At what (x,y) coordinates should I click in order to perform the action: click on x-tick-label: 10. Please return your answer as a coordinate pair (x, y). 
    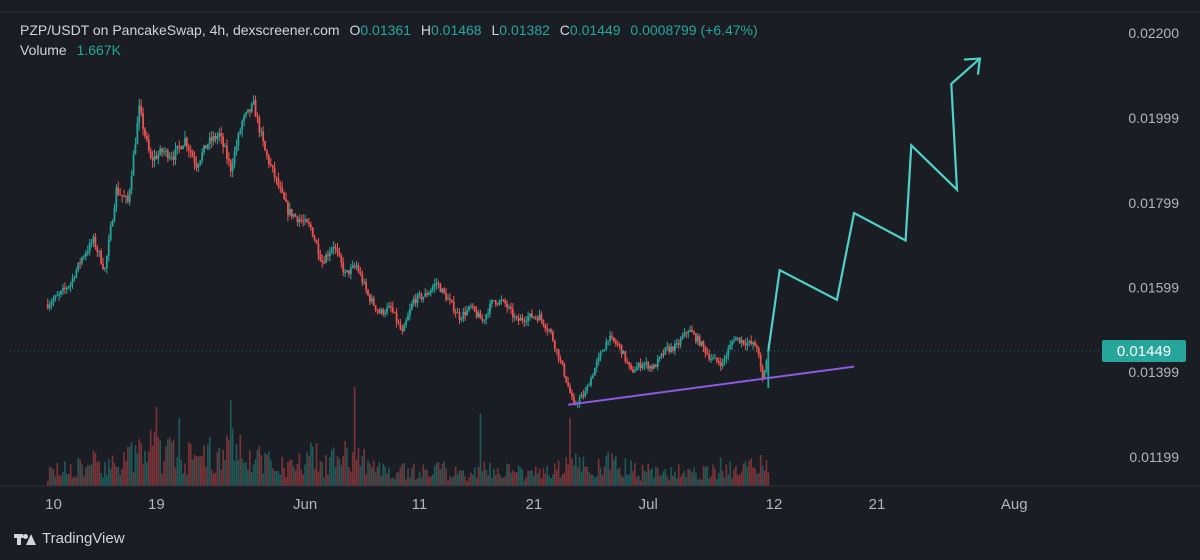
    Looking at the image, I should click on (53, 504).